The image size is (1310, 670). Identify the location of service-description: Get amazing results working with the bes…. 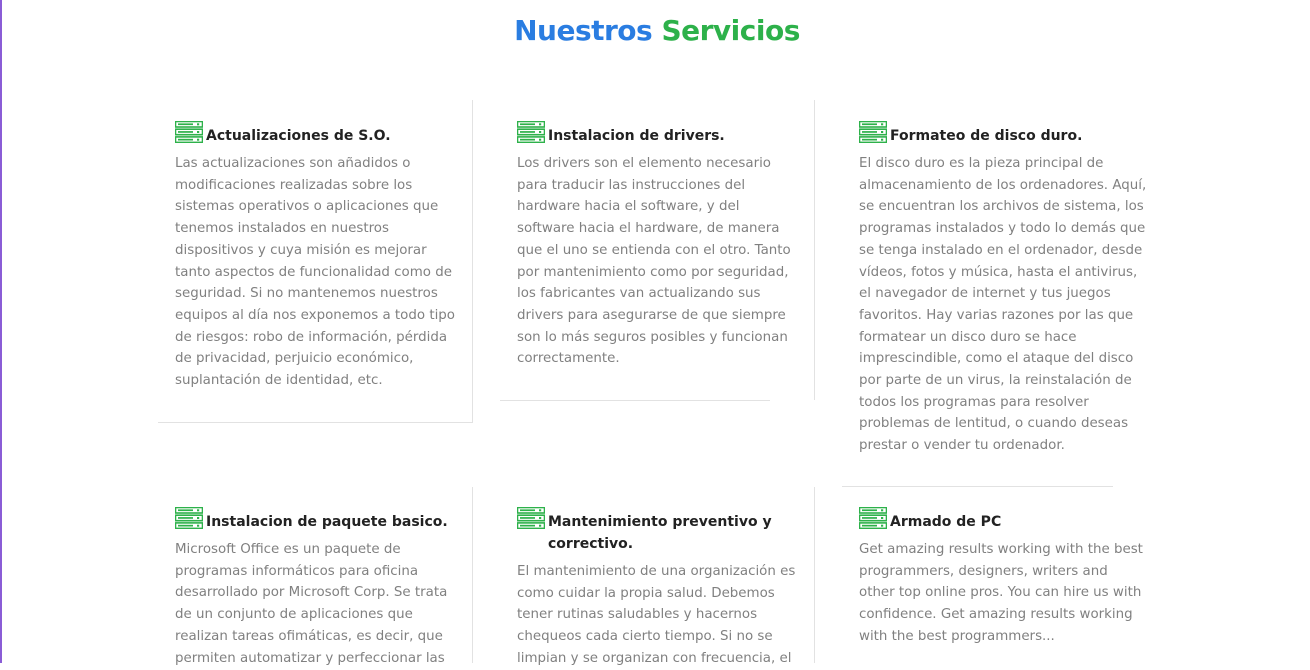
(1001, 593).